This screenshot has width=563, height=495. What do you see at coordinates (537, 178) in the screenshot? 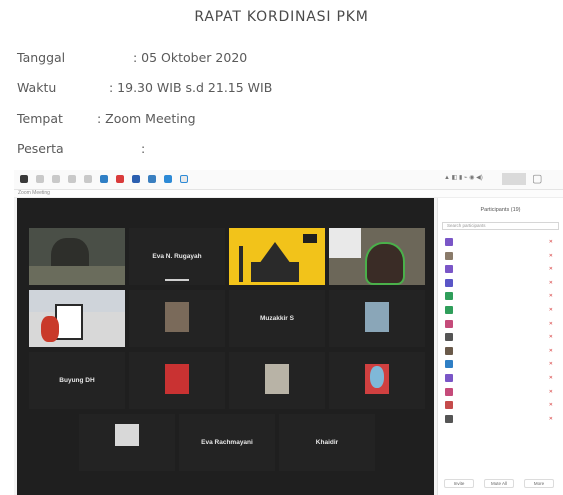
I see `minimize-icon: ▢` at bounding box center [537, 178].